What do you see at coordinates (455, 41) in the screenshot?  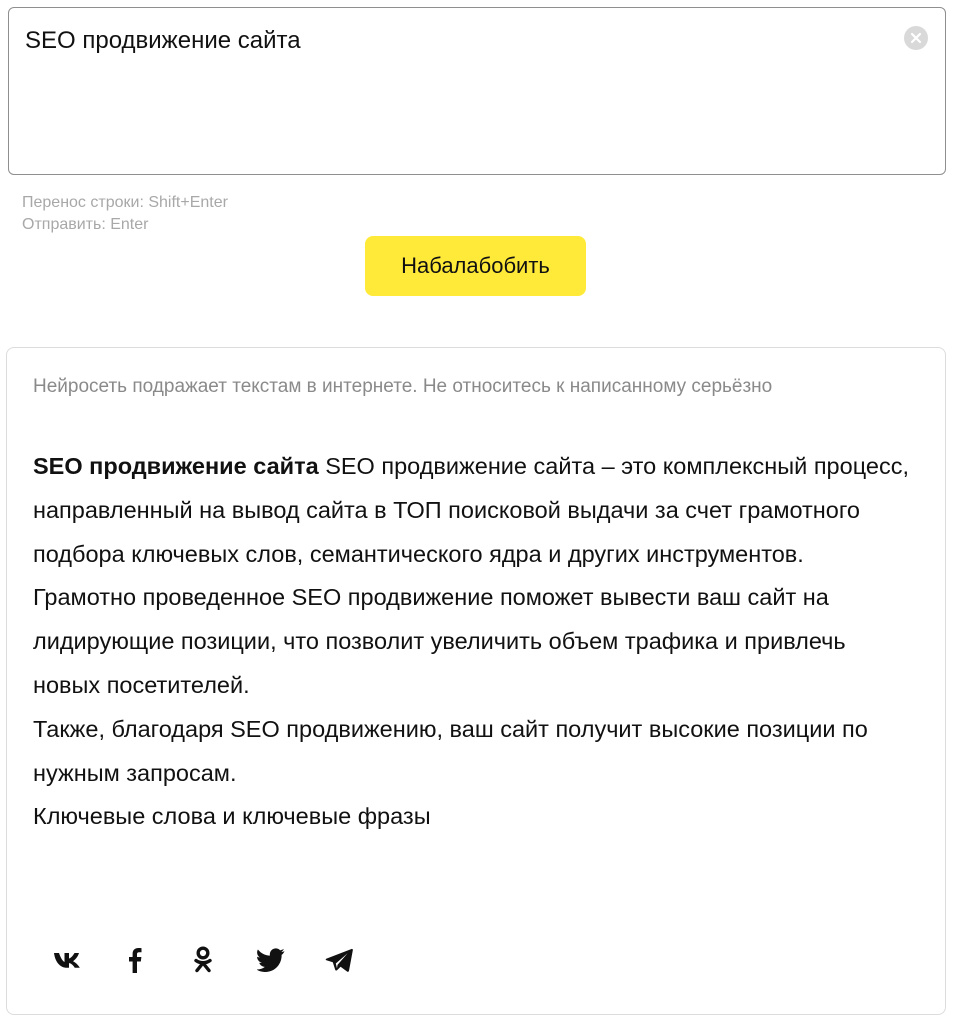 I see `query-input: SEO продвижение сайта` at bounding box center [455, 41].